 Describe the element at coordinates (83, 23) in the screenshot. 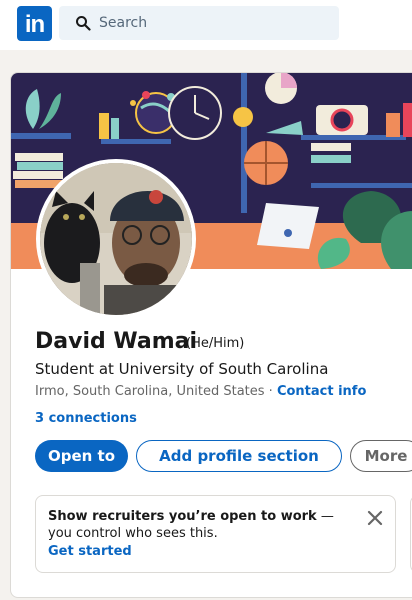

I see `search-icon` at that location.